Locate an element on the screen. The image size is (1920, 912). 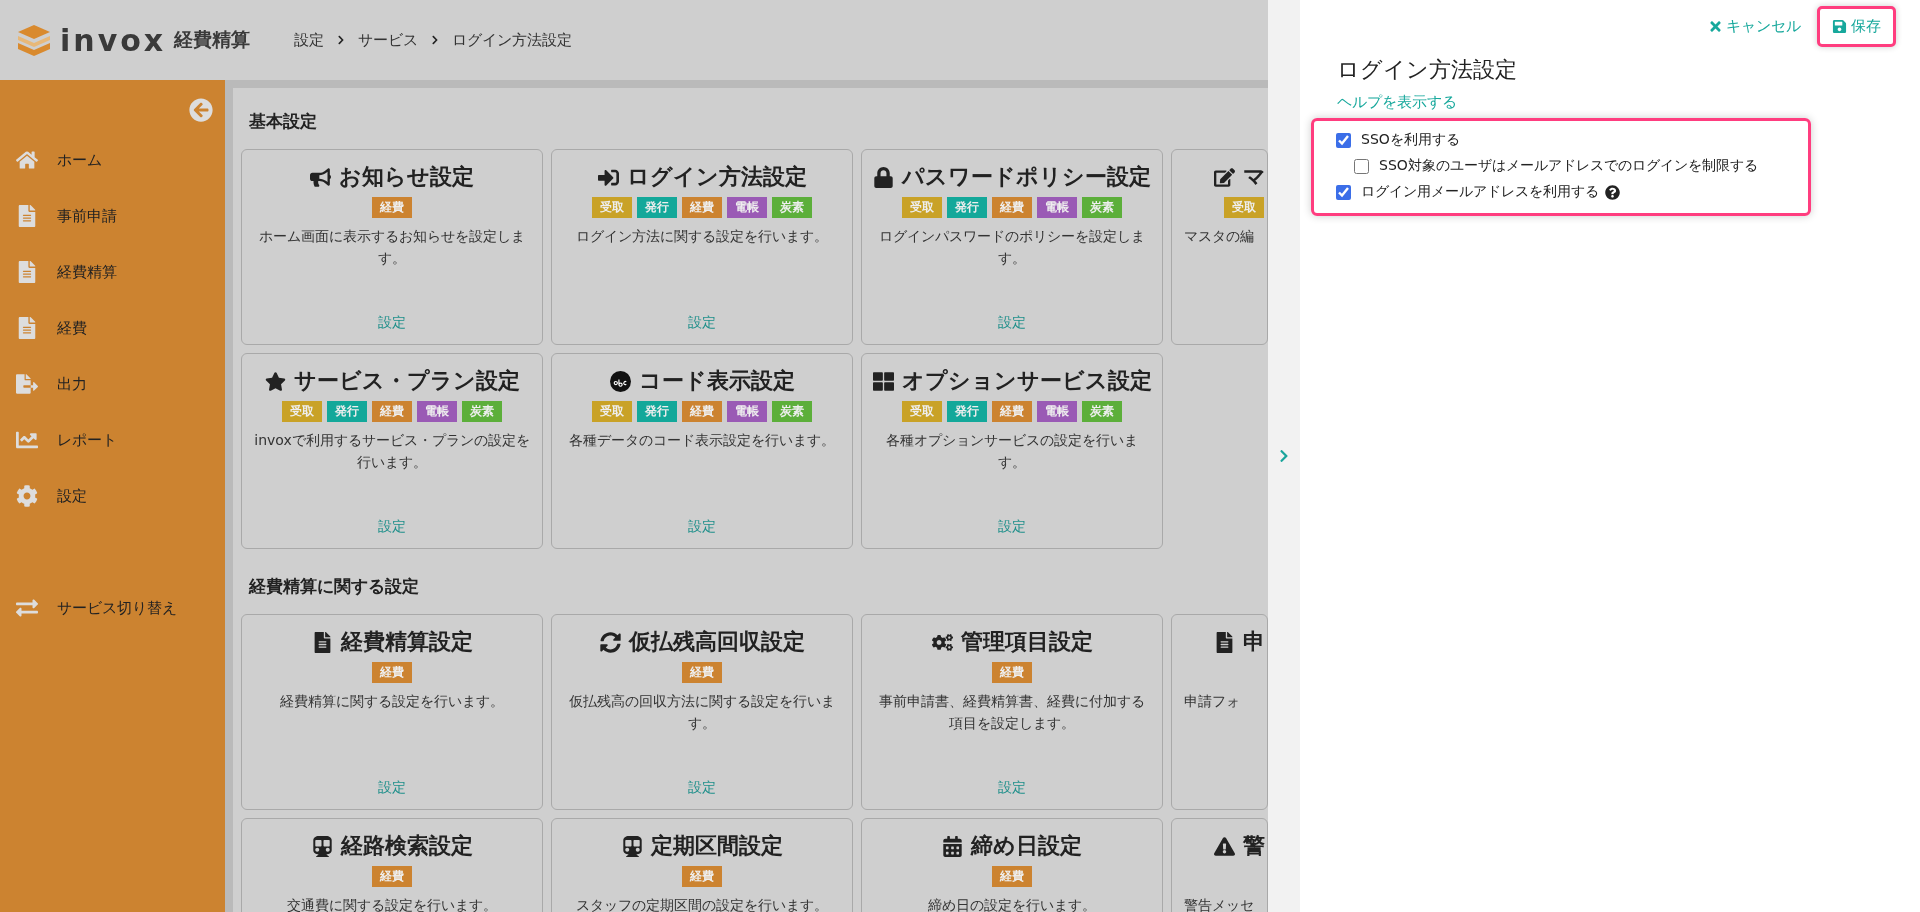
card-description: 各種オプションサービスの設定を行います。 is located at coordinates (1012, 451).